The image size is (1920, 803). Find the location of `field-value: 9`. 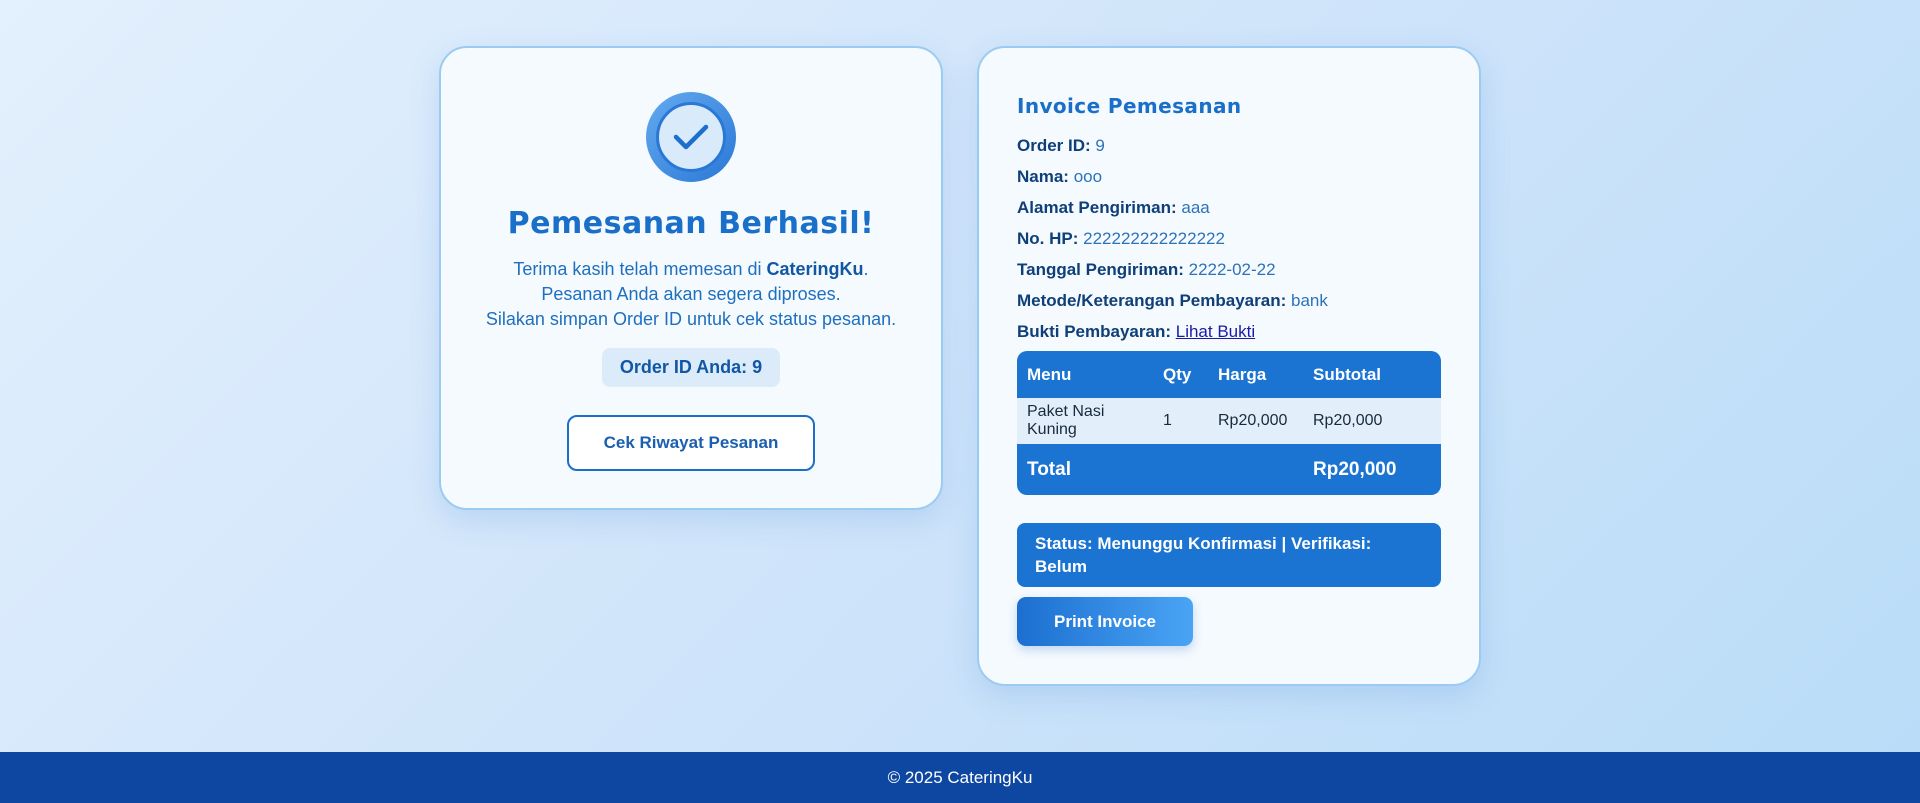

field-value: 9 is located at coordinates (1100, 145).